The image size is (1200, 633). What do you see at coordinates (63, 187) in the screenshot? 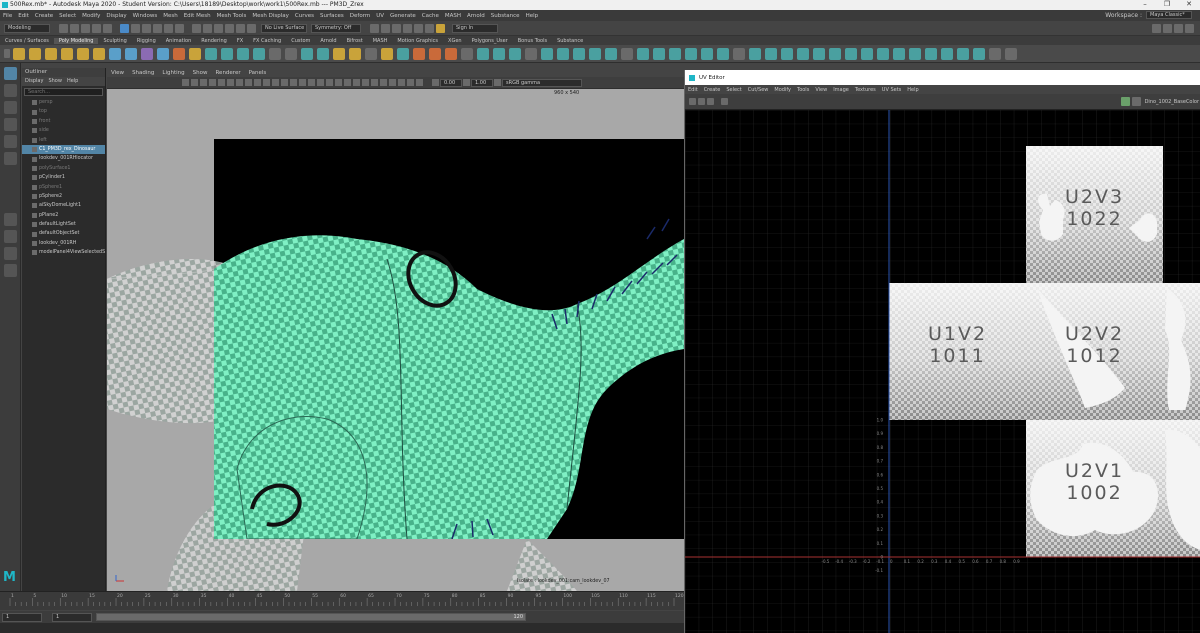
I see `outliner-item: pSphere1` at bounding box center [63, 187].